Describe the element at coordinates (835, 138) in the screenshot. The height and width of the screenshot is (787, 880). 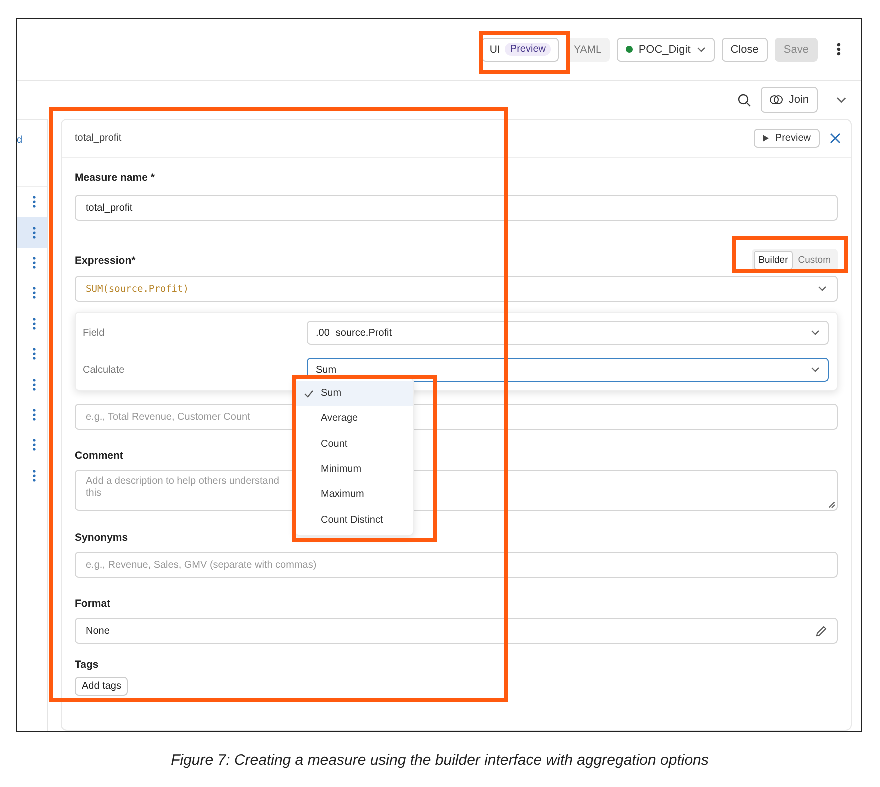
I see `close-icon` at that location.